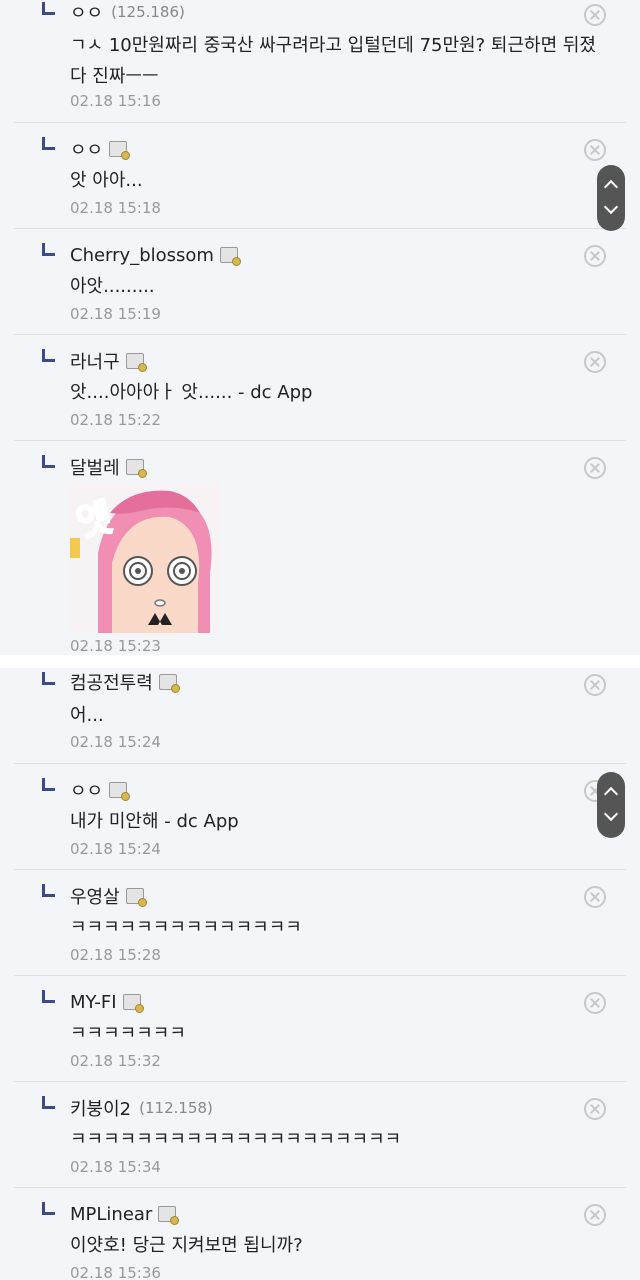 The width and height of the screenshot is (640, 1280). Describe the element at coordinates (115, 101) in the screenshot. I see `comment-date: 02.18 15:16` at that location.